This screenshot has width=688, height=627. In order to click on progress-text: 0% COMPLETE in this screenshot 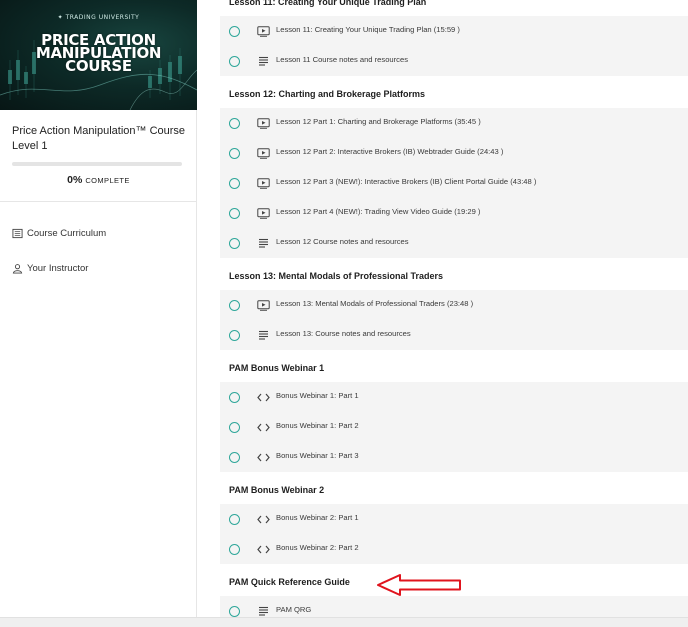, I will do `click(98, 180)`.